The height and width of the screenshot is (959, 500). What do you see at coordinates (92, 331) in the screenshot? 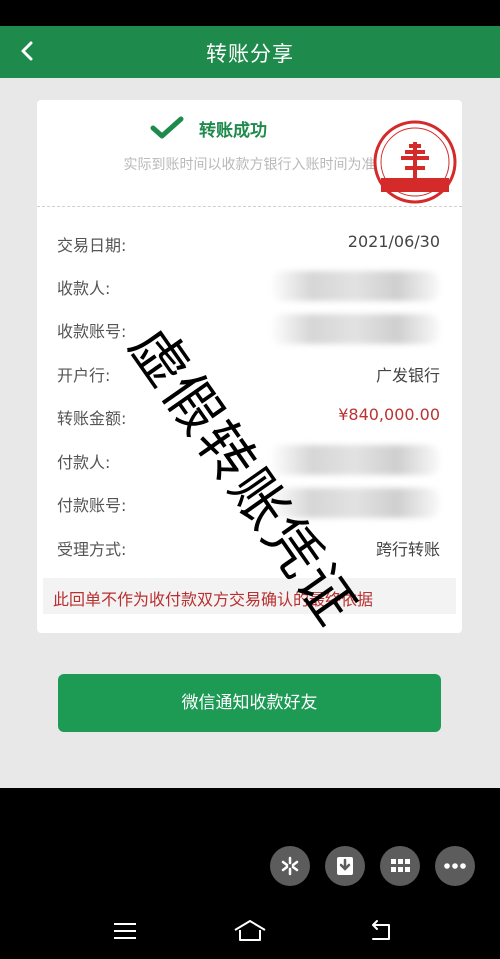
I see `row-label: 收款账号:` at bounding box center [92, 331].